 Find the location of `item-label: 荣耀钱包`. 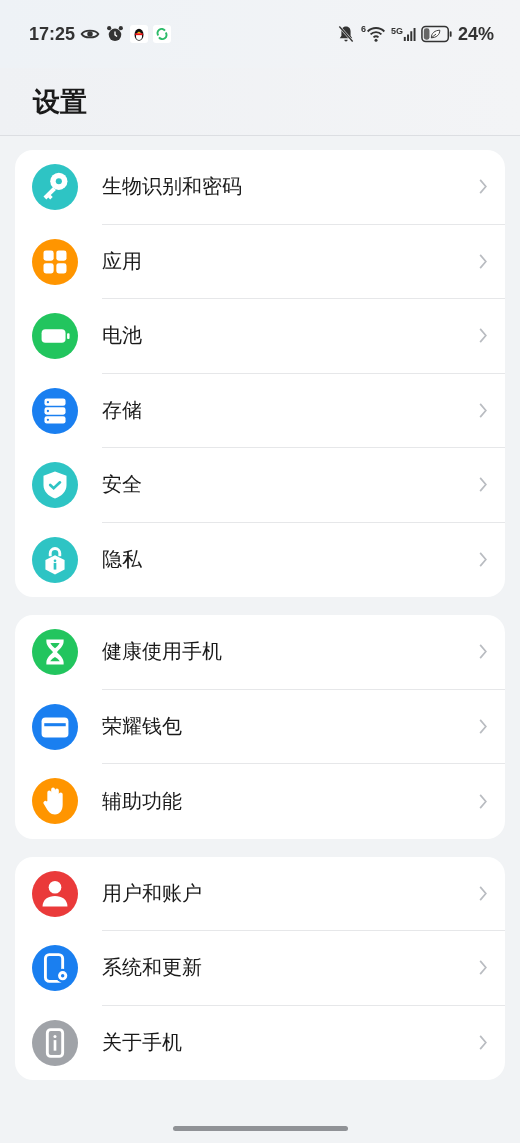

item-label: 荣耀钱包 is located at coordinates (142, 726).